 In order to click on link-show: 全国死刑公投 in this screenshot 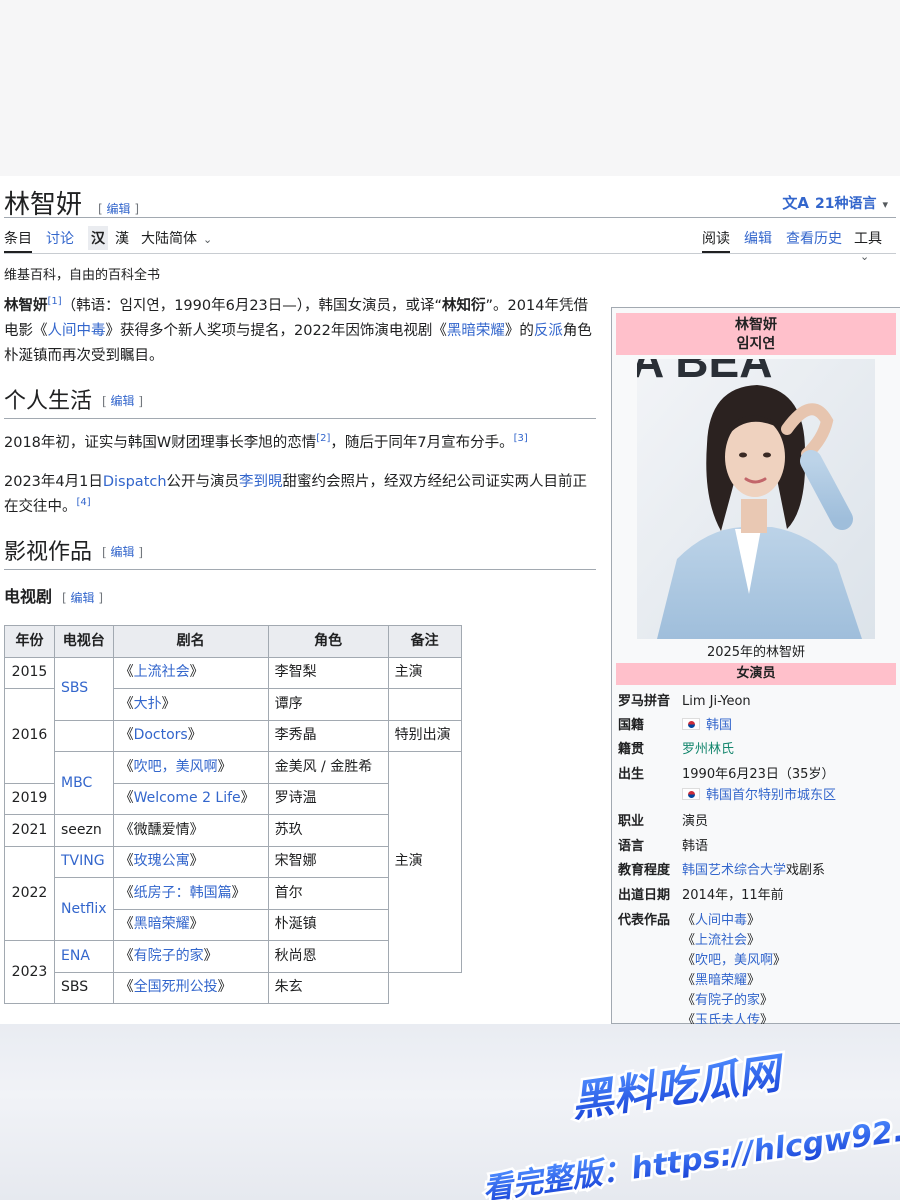, I will do `click(176, 987)`.